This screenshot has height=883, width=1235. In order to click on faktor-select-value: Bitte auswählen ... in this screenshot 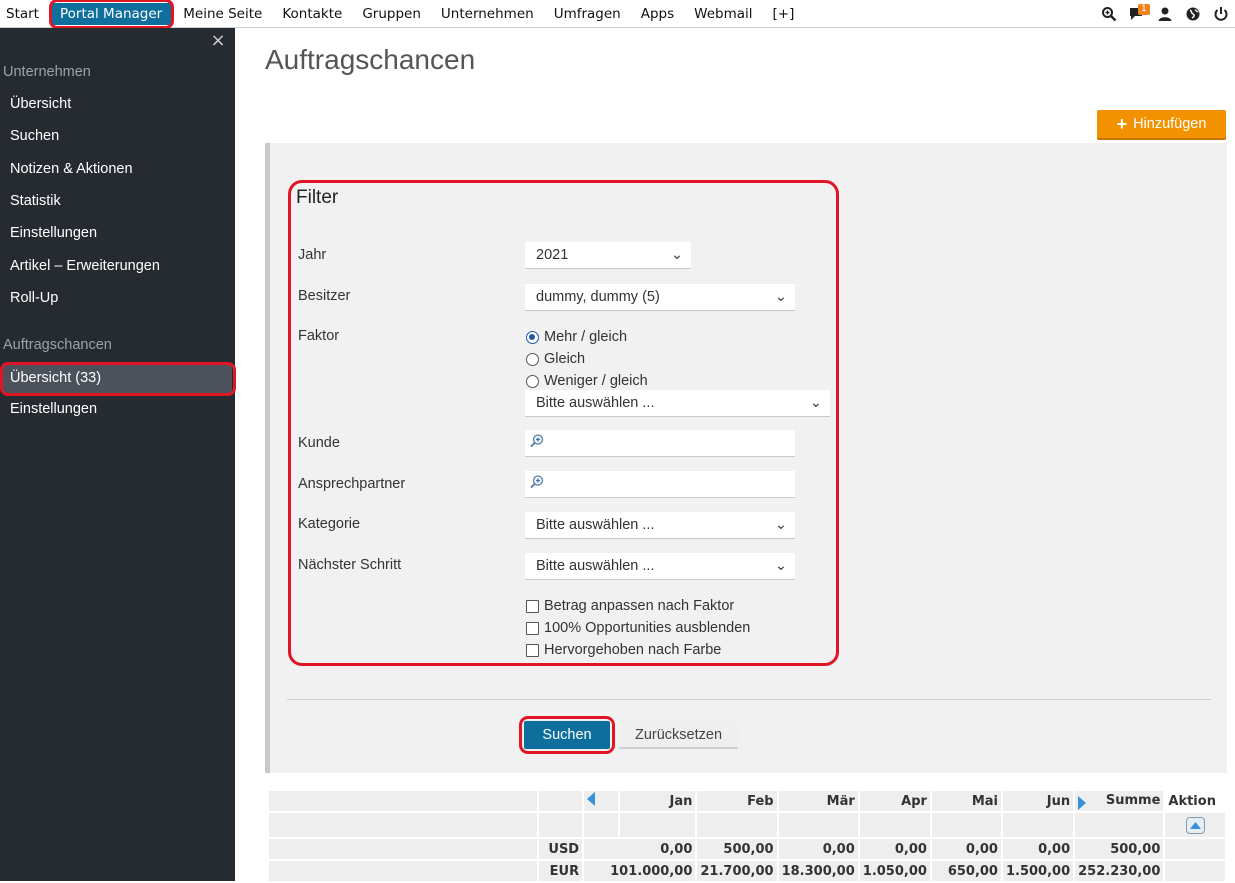, I will do `click(595, 403)`.